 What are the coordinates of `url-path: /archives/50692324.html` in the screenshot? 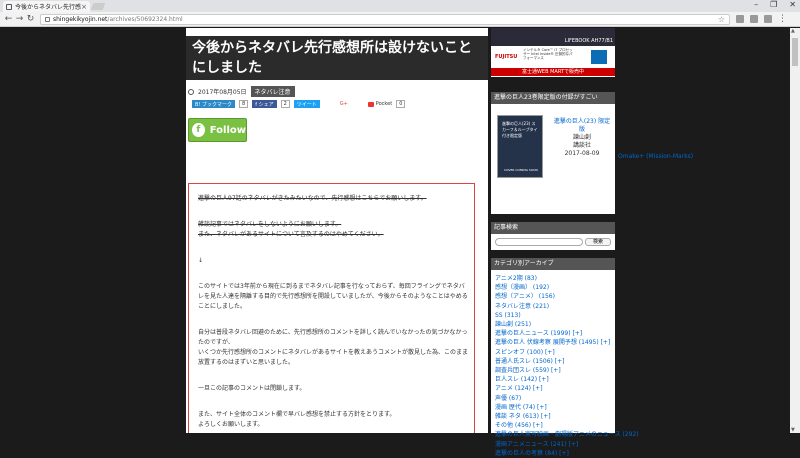 It's located at (145, 19).